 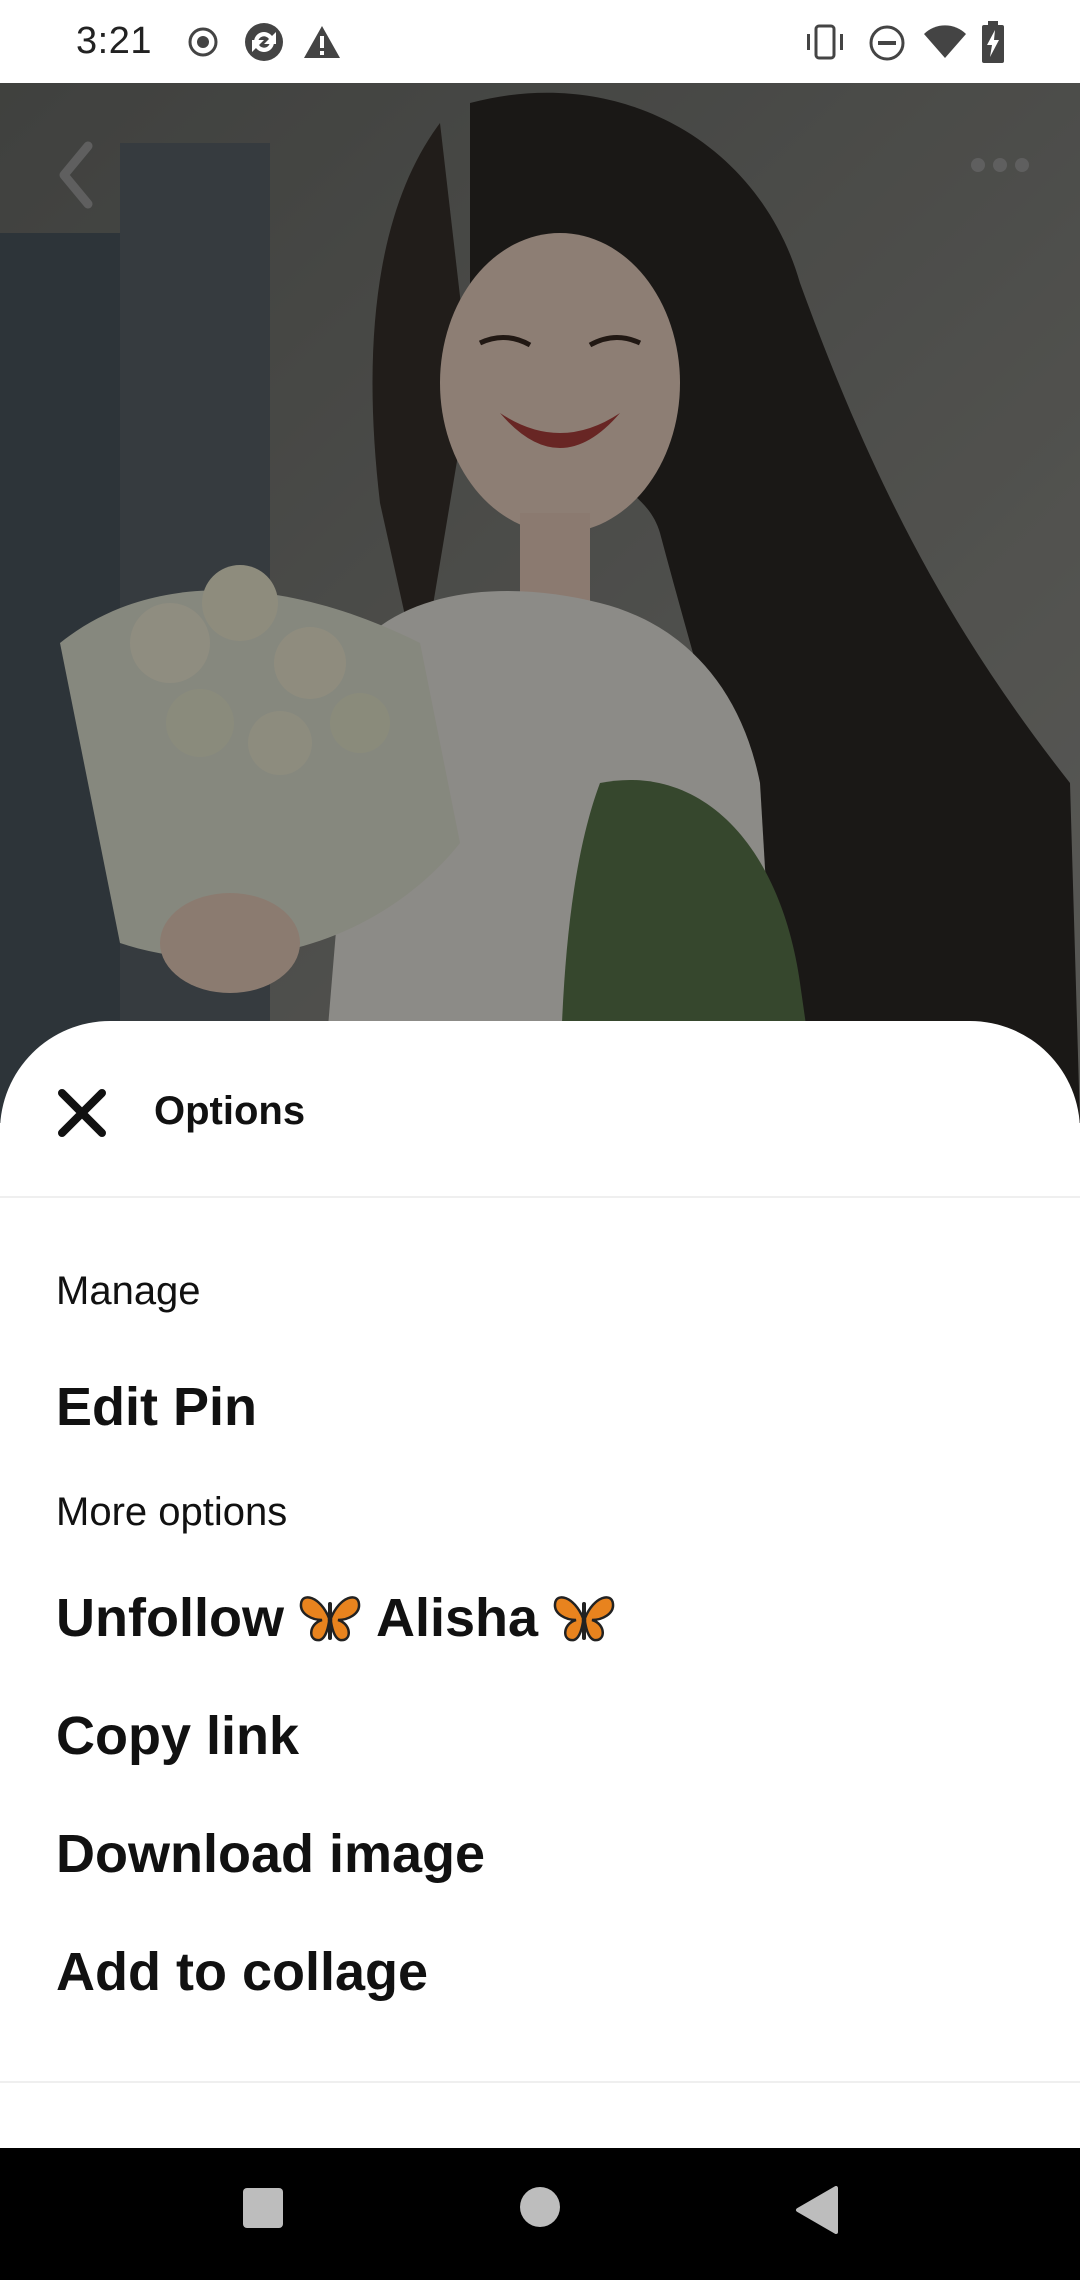 I want to click on battery-charging-icon, so click(x=993, y=42).